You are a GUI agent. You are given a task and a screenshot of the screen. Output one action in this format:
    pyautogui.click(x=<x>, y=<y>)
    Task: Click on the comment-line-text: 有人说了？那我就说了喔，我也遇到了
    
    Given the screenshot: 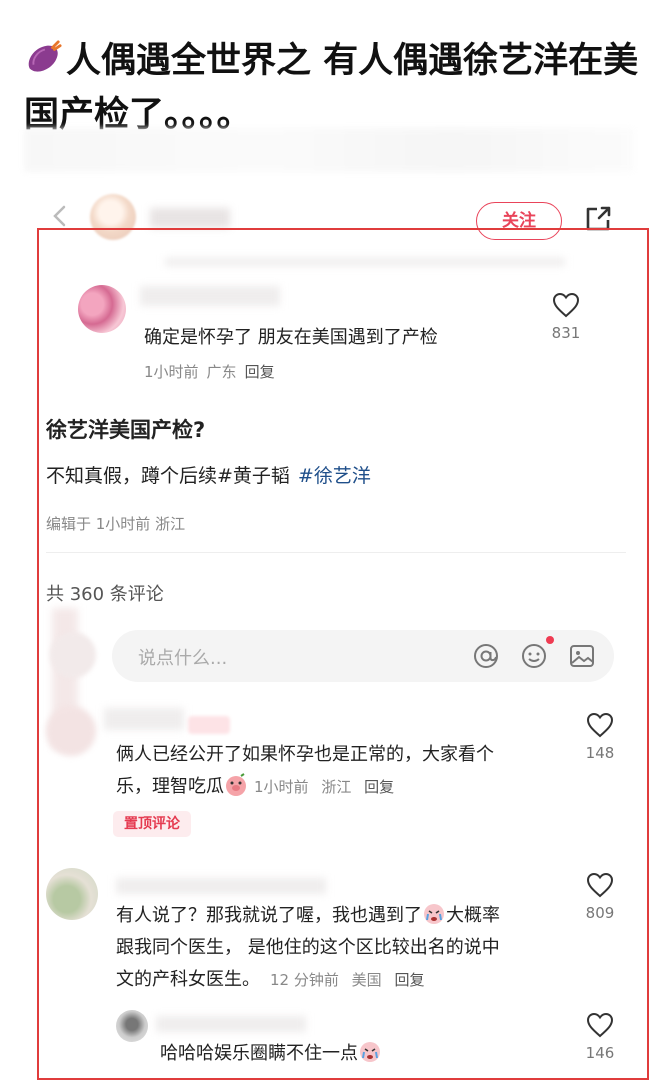 What is the action you would take?
    pyautogui.click(x=269, y=915)
    